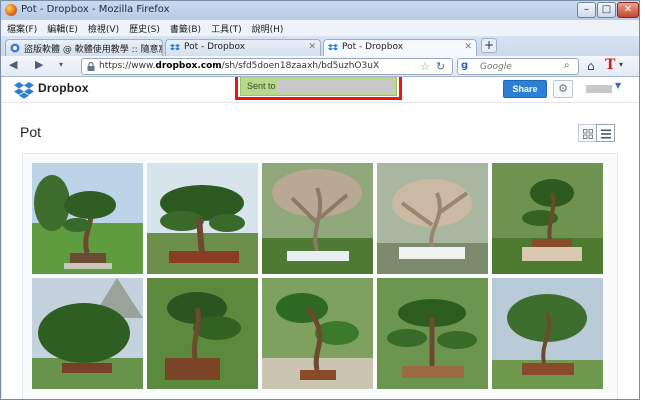 The image size is (645, 406). I want to click on dropbox-logo-icon, so click(24, 90).